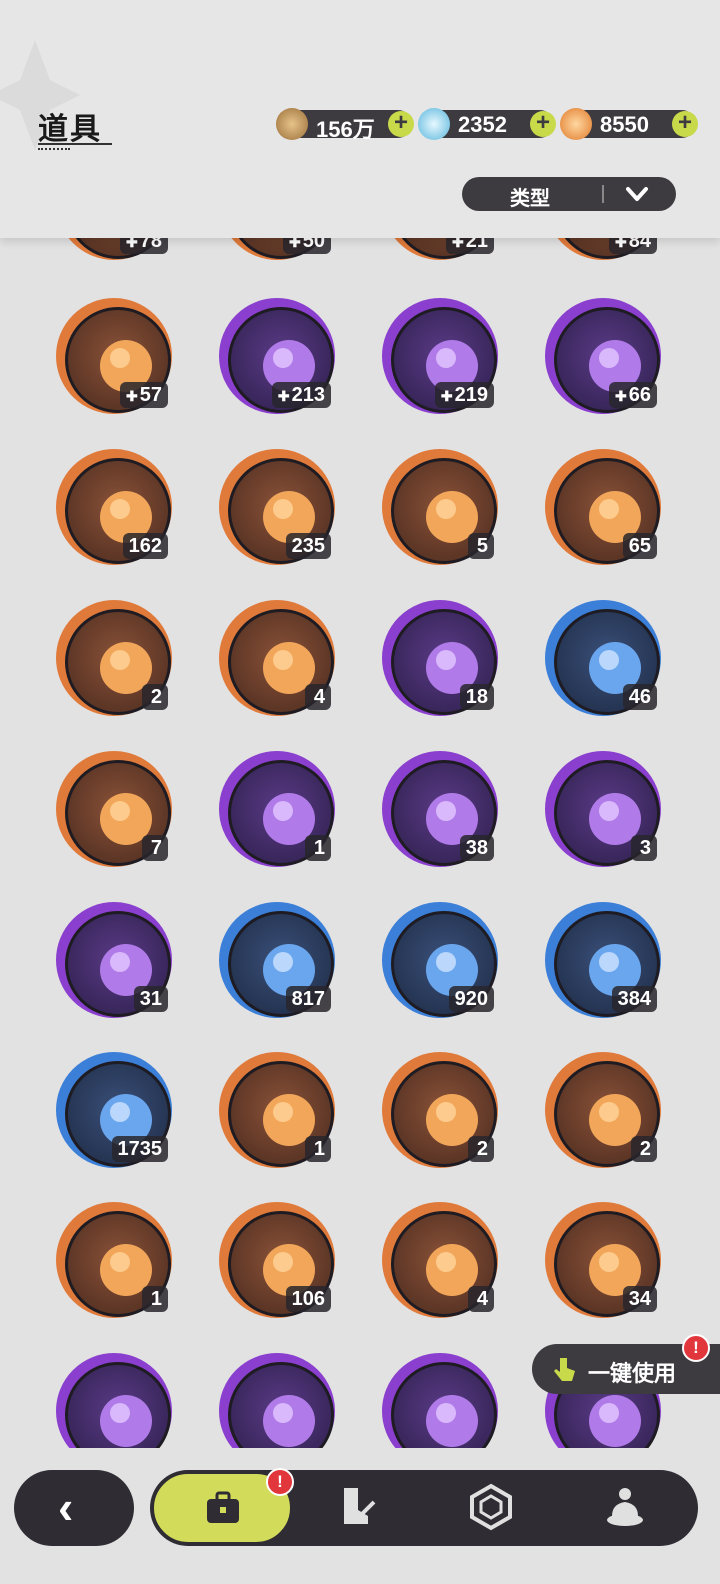 This screenshot has width=720, height=1584. I want to click on title-underline, so click(75, 144).